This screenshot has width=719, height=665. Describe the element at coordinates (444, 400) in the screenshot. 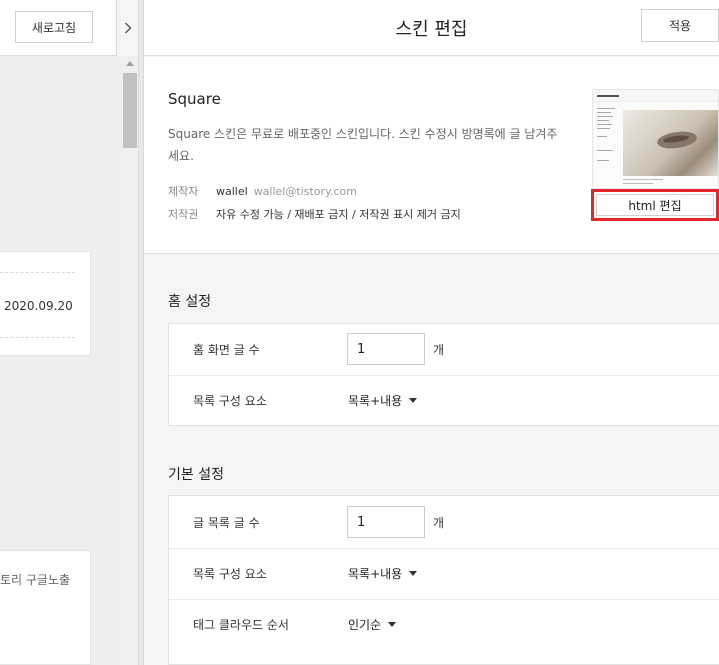

I see `home-list-elements-row: 목록 구성 요소 목록+내용` at that location.